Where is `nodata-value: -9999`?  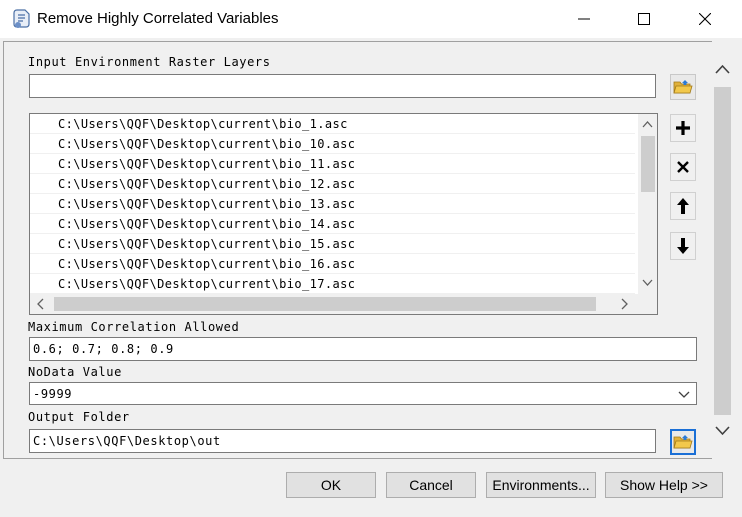
nodata-value: -9999 is located at coordinates (53, 393).